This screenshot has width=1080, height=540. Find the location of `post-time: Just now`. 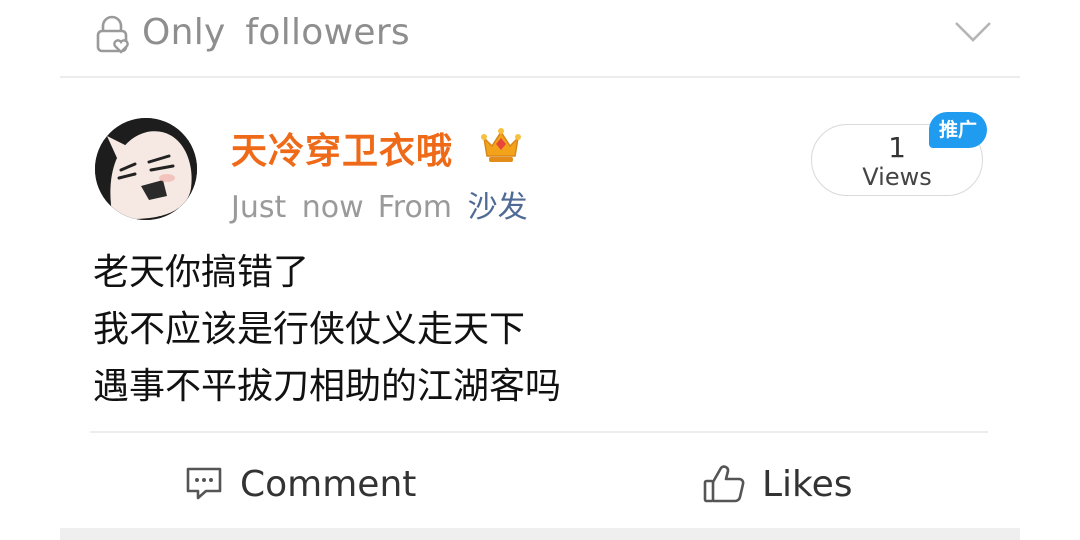

post-time: Just now is located at coordinates (297, 207).